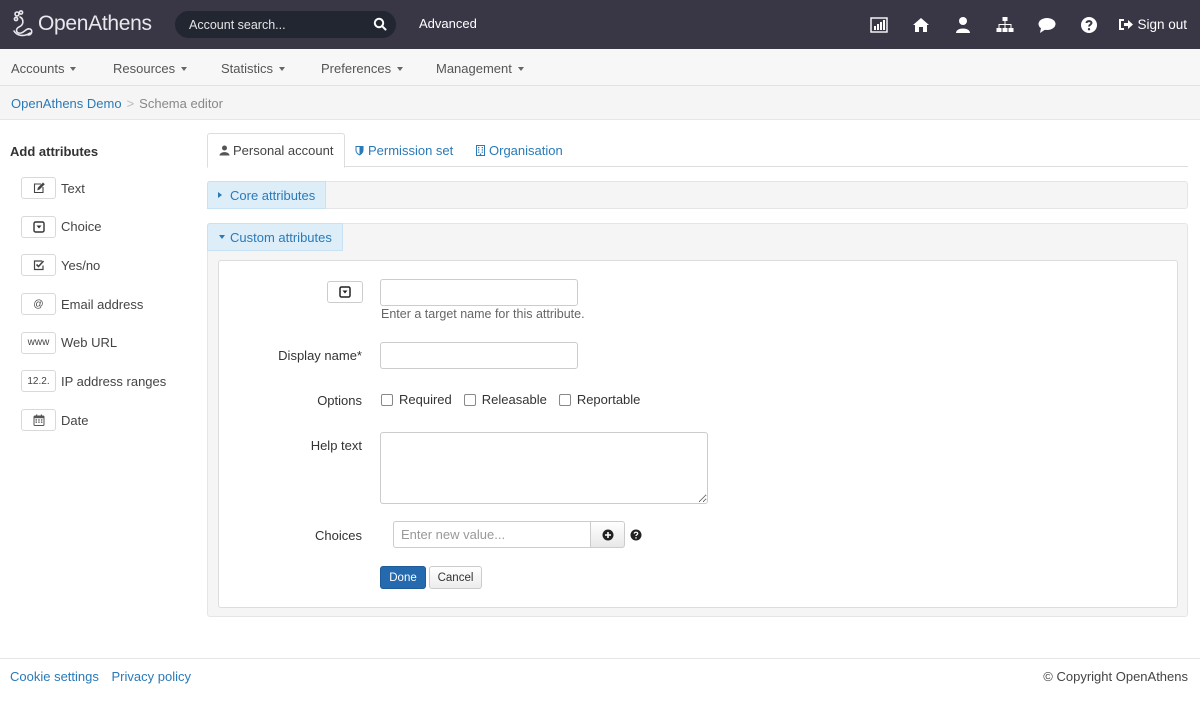 The height and width of the screenshot is (727, 1200). Describe the element at coordinates (38, 420) in the screenshot. I see `calendar-icon` at that location.